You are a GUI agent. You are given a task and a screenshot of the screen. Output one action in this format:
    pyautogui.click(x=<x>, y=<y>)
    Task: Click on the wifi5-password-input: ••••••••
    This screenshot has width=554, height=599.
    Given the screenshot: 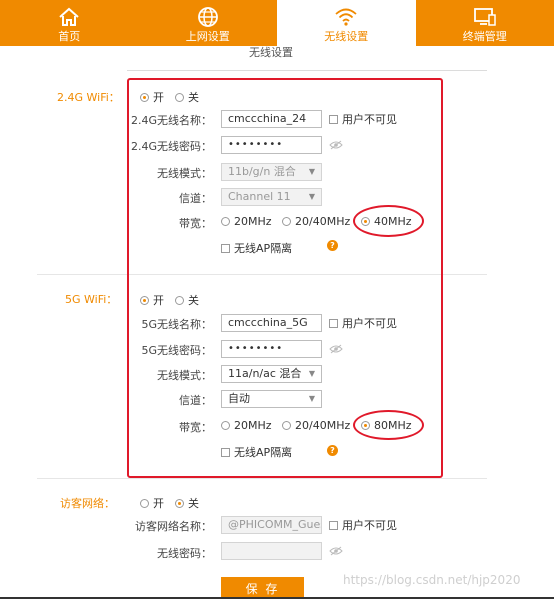 What is the action you would take?
    pyautogui.click(x=271, y=349)
    